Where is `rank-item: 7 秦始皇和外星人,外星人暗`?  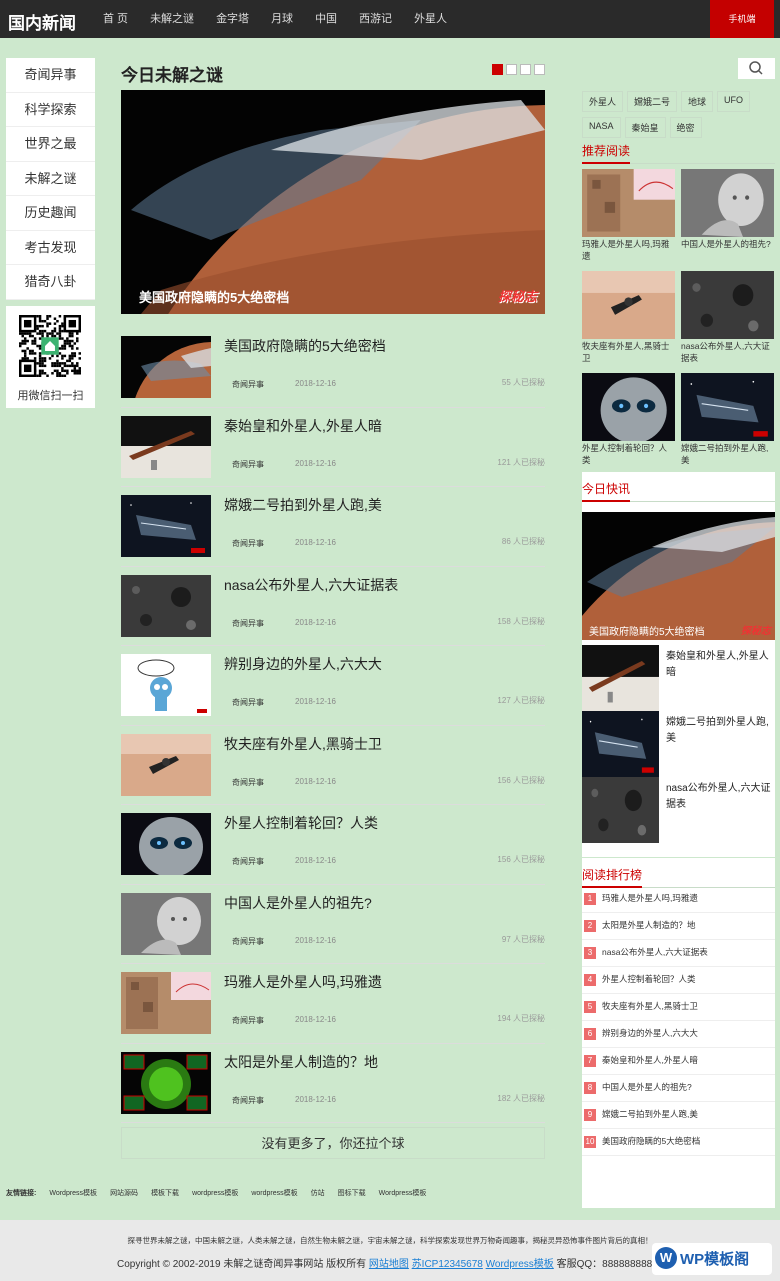
rank-item: 7 秦始皇和外星人,外星人暗 is located at coordinates (678, 1061).